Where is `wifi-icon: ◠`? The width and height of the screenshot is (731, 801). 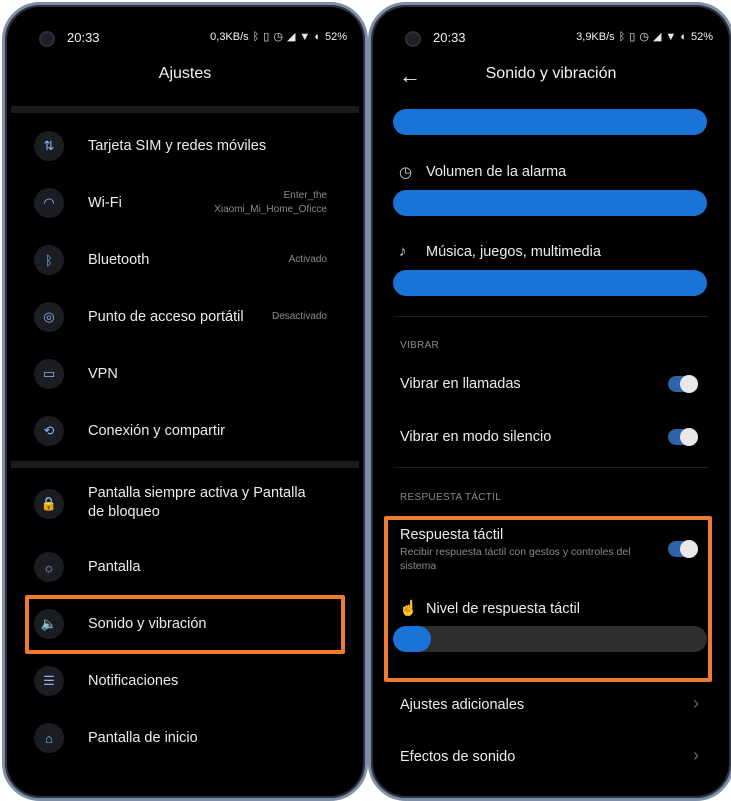 wifi-icon: ◠ is located at coordinates (49, 203).